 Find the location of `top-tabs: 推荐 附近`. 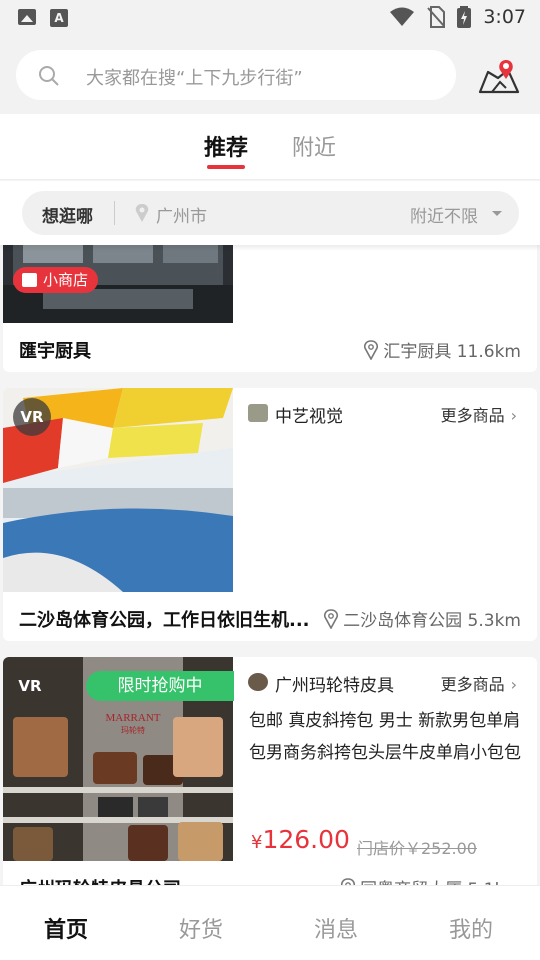

top-tabs: 推荐 附近 is located at coordinates (270, 147).